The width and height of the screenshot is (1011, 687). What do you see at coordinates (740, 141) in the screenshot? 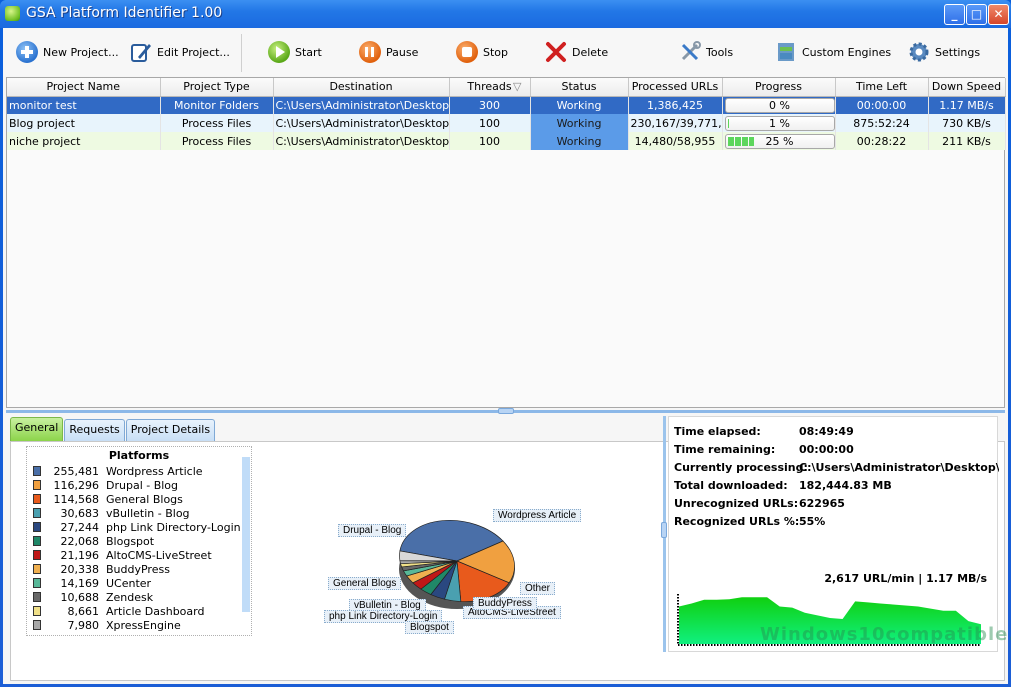
I see `progress-fill` at bounding box center [740, 141].